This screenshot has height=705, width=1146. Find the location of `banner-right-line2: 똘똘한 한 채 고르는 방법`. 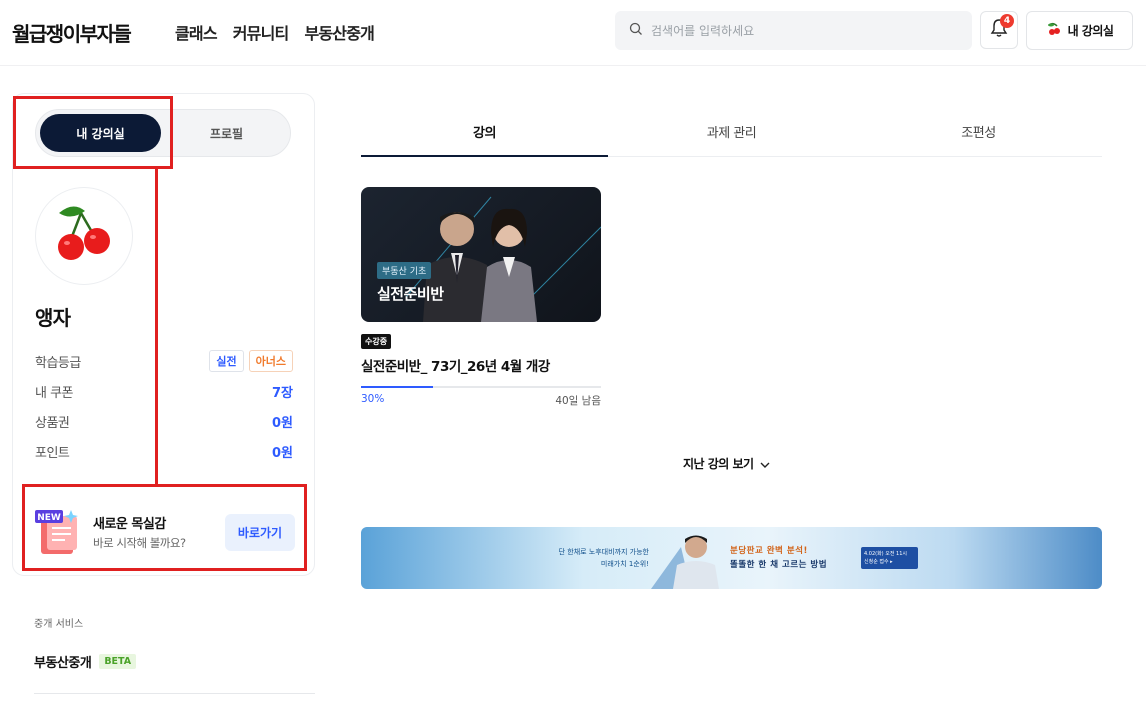

banner-right-line2: 똘똘한 한 채 고르는 방법 is located at coordinates (779, 565).